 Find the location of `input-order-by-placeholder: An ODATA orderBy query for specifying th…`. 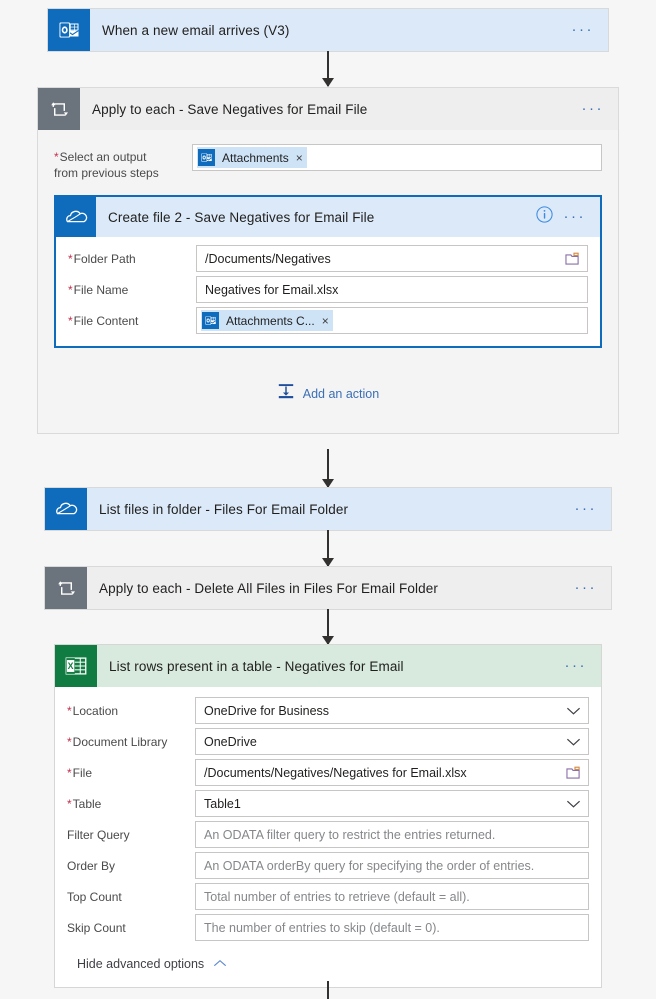

input-order-by-placeholder: An ODATA orderBy query for specifying th… is located at coordinates (369, 865).